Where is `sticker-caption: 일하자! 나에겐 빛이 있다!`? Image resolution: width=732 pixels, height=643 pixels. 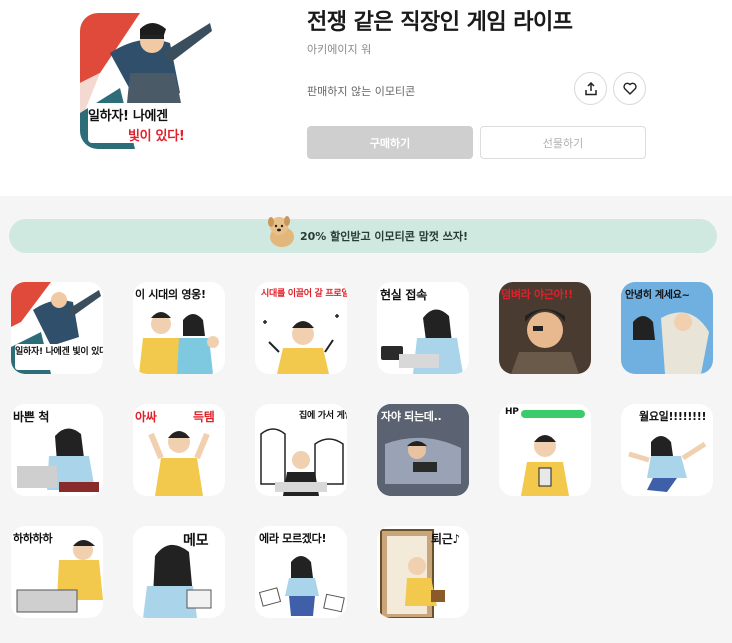
sticker-caption: 일하자! 나에겐 빛이 있다! is located at coordinates (59, 352).